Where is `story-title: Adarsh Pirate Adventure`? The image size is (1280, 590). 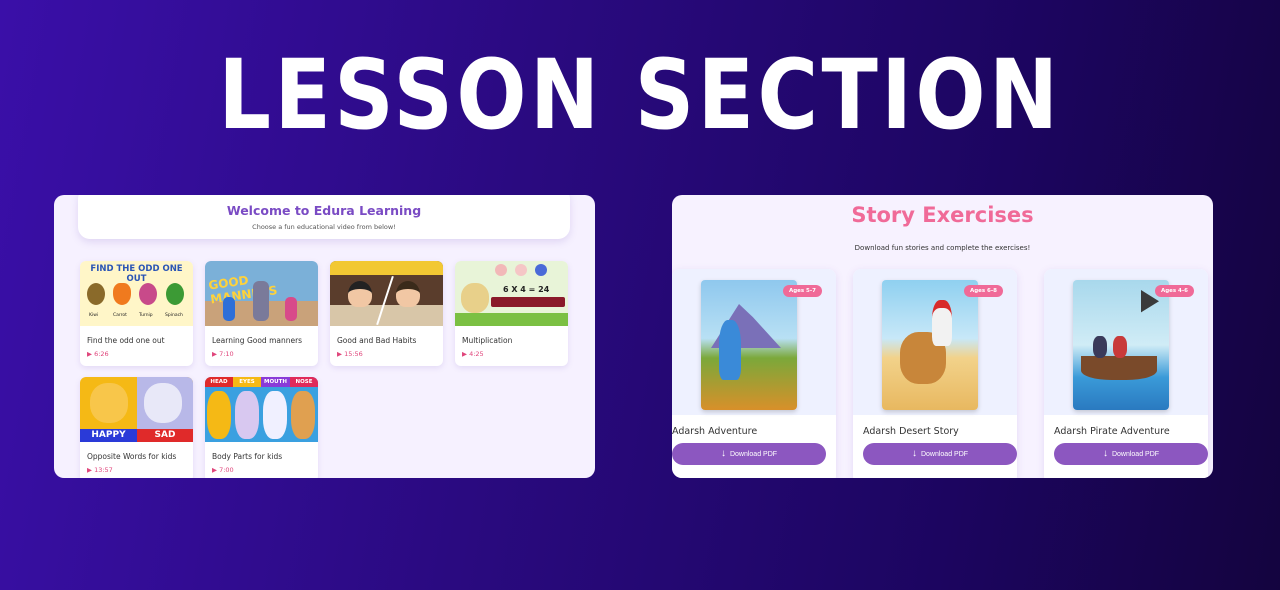
story-title: Adarsh Pirate Adventure is located at coordinates (1112, 431).